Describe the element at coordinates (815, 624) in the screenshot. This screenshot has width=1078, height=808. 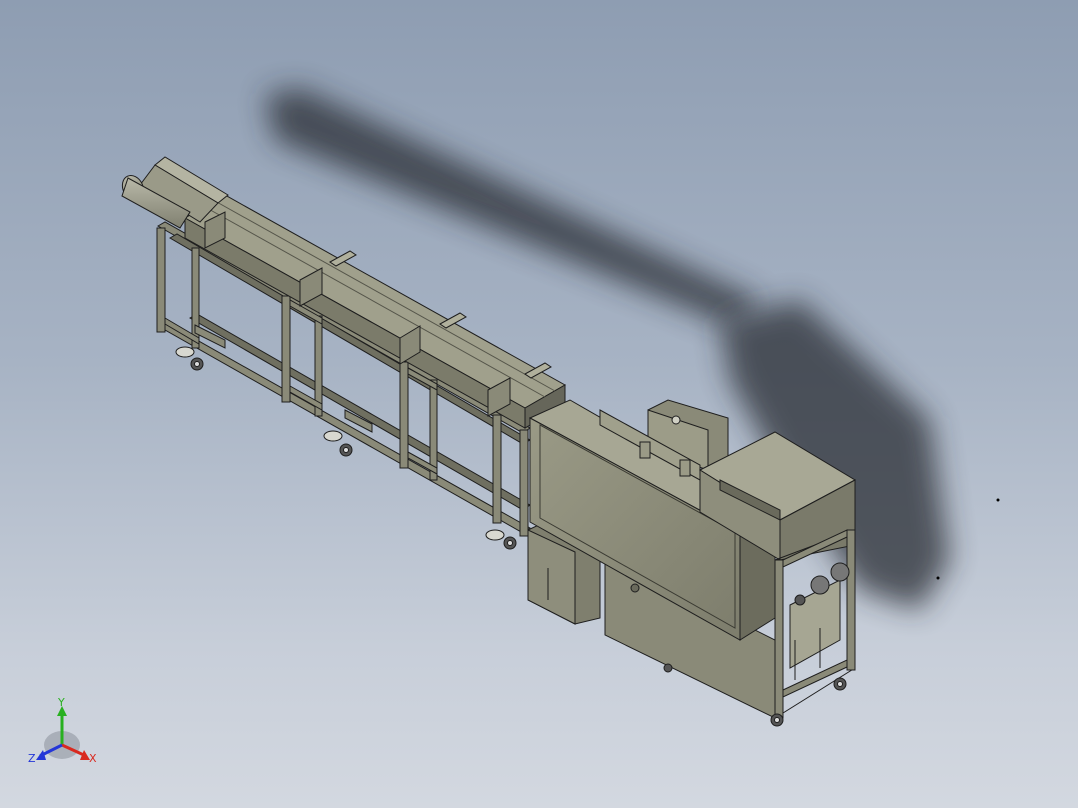
I see `tower-inner-panel` at that location.